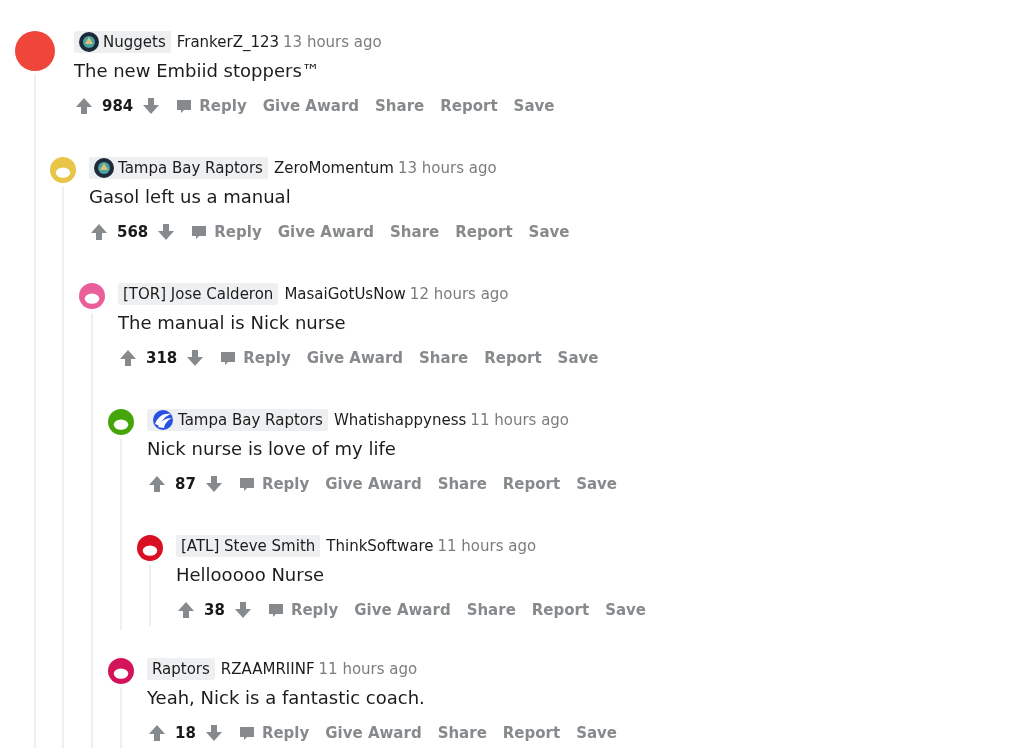 Image resolution: width=1017 pixels, height=748 pixels. Describe the element at coordinates (400, 420) in the screenshot. I see `username-link: Whatishappyness` at that location.